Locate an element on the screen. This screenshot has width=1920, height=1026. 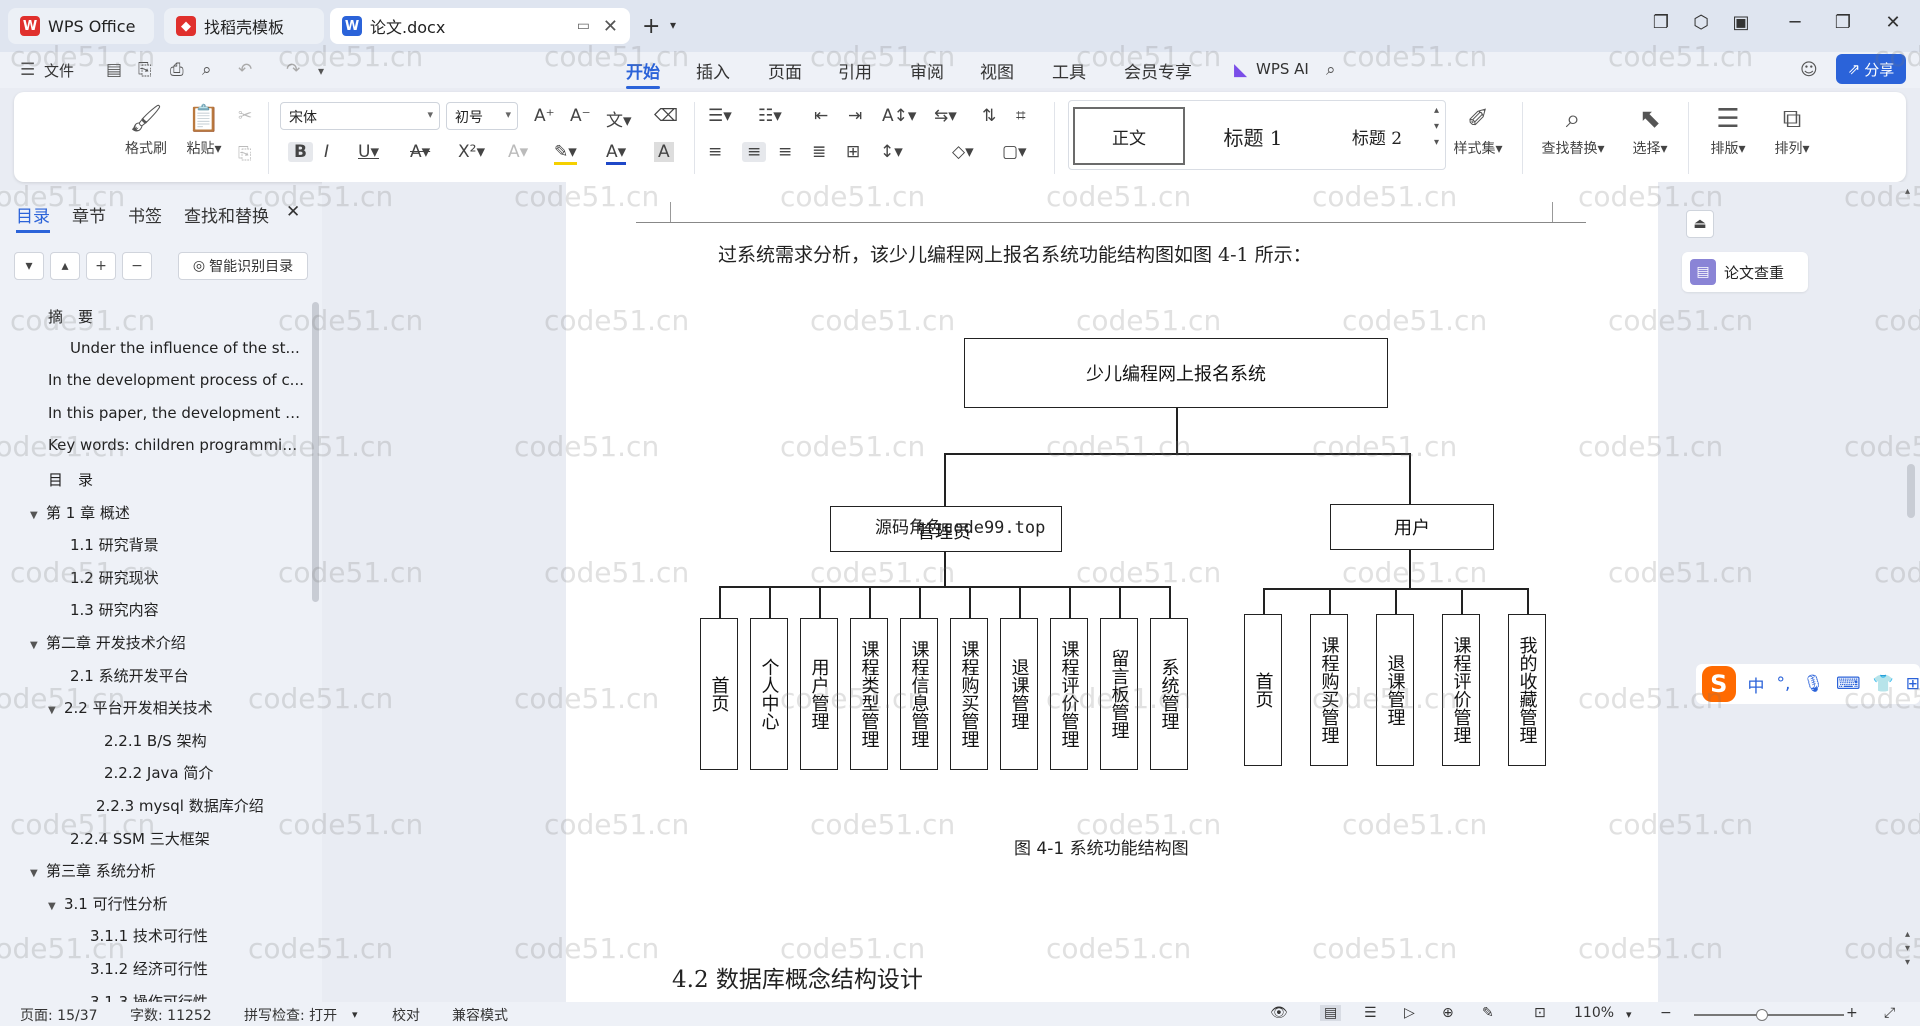
toc-item: 1.2 研究现状 is located at coordinates (188, 577).